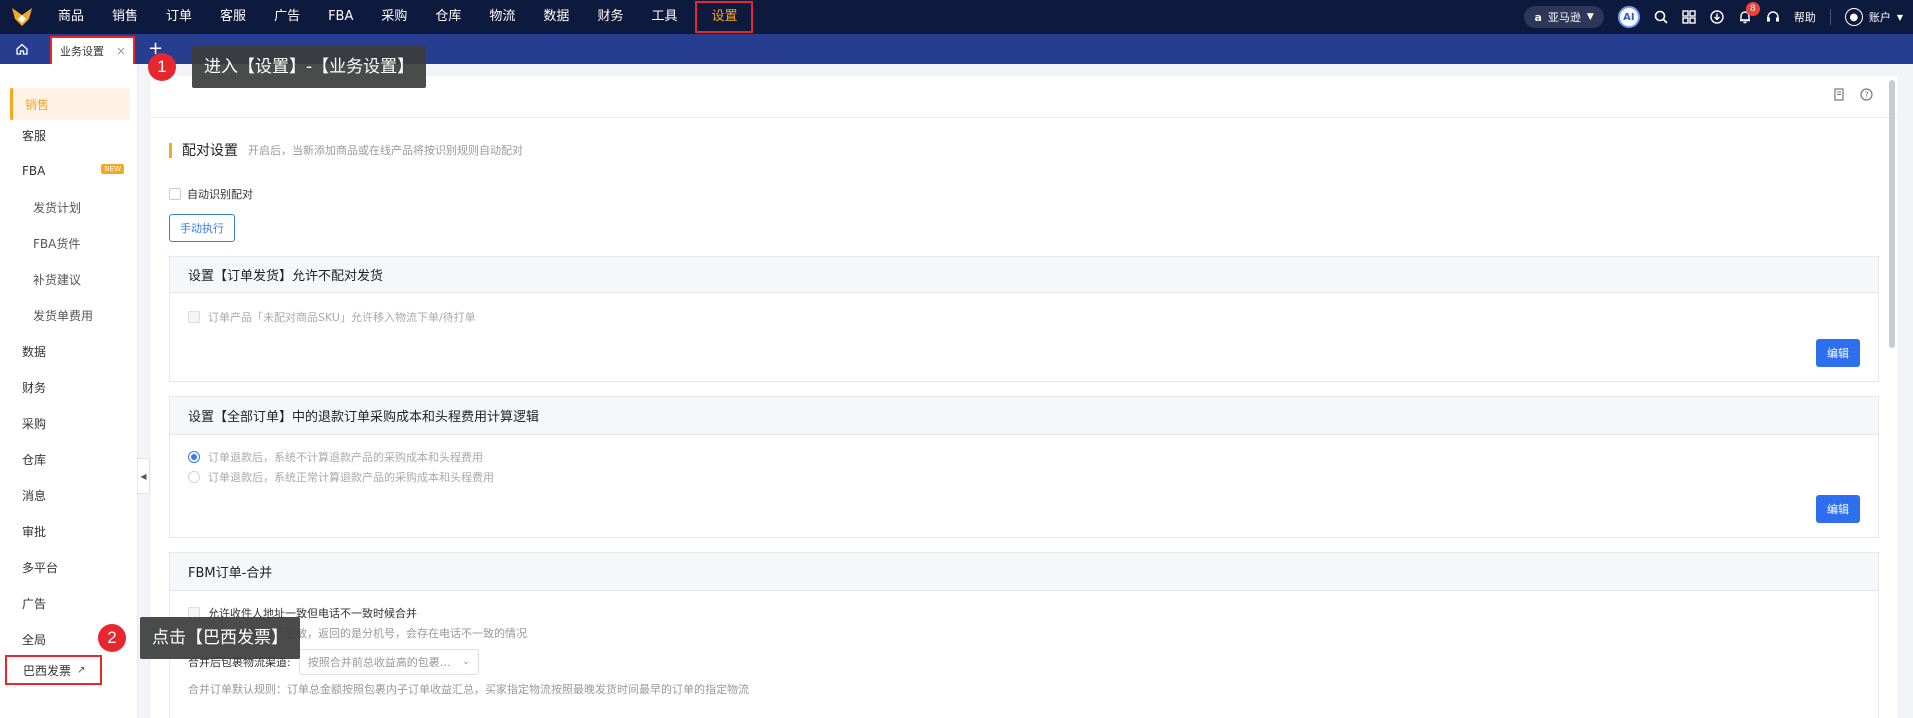  I want to click on sidebar-item-label: 补货建议, so click(57, 279).